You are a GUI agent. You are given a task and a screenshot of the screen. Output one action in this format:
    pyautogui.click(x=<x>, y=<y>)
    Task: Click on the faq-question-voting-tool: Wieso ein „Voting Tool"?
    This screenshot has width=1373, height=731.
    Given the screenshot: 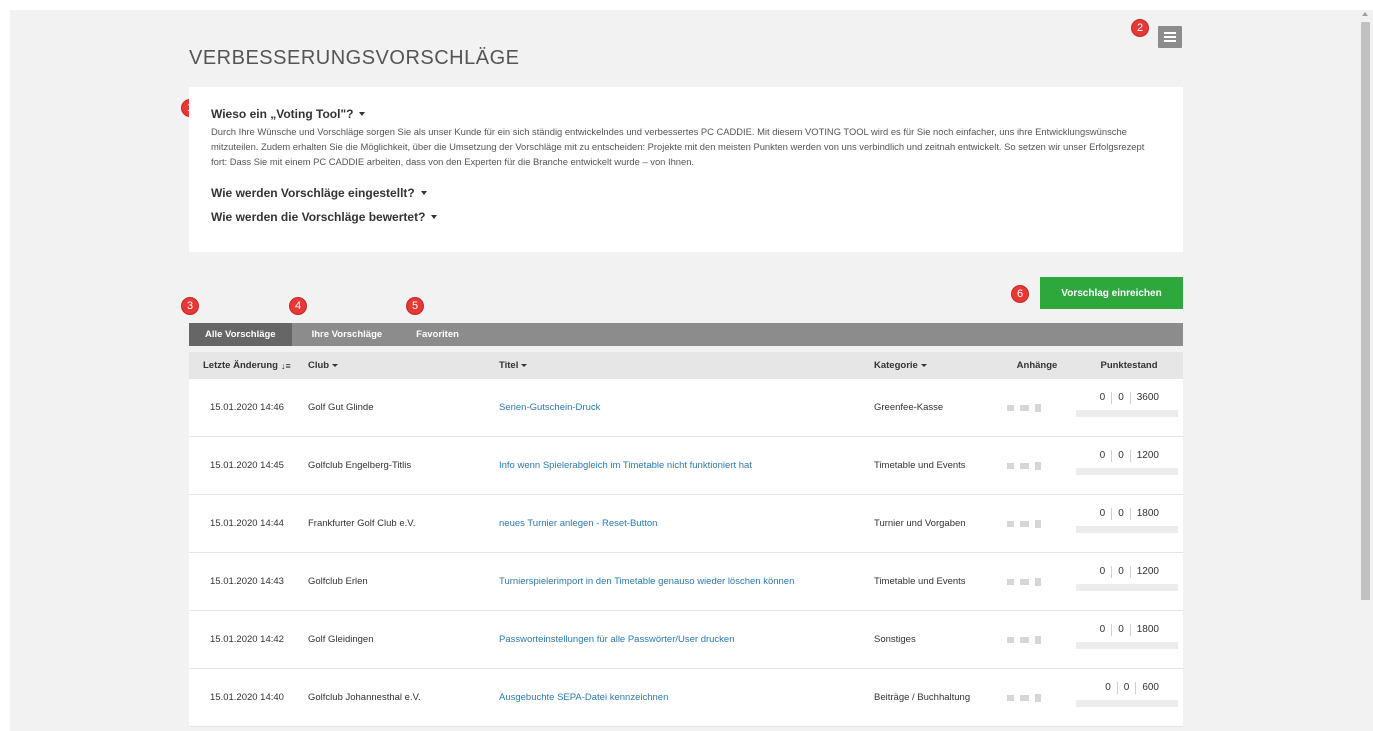 What is the action you would take?
    pyautogui.click(x=686, y=114)
    